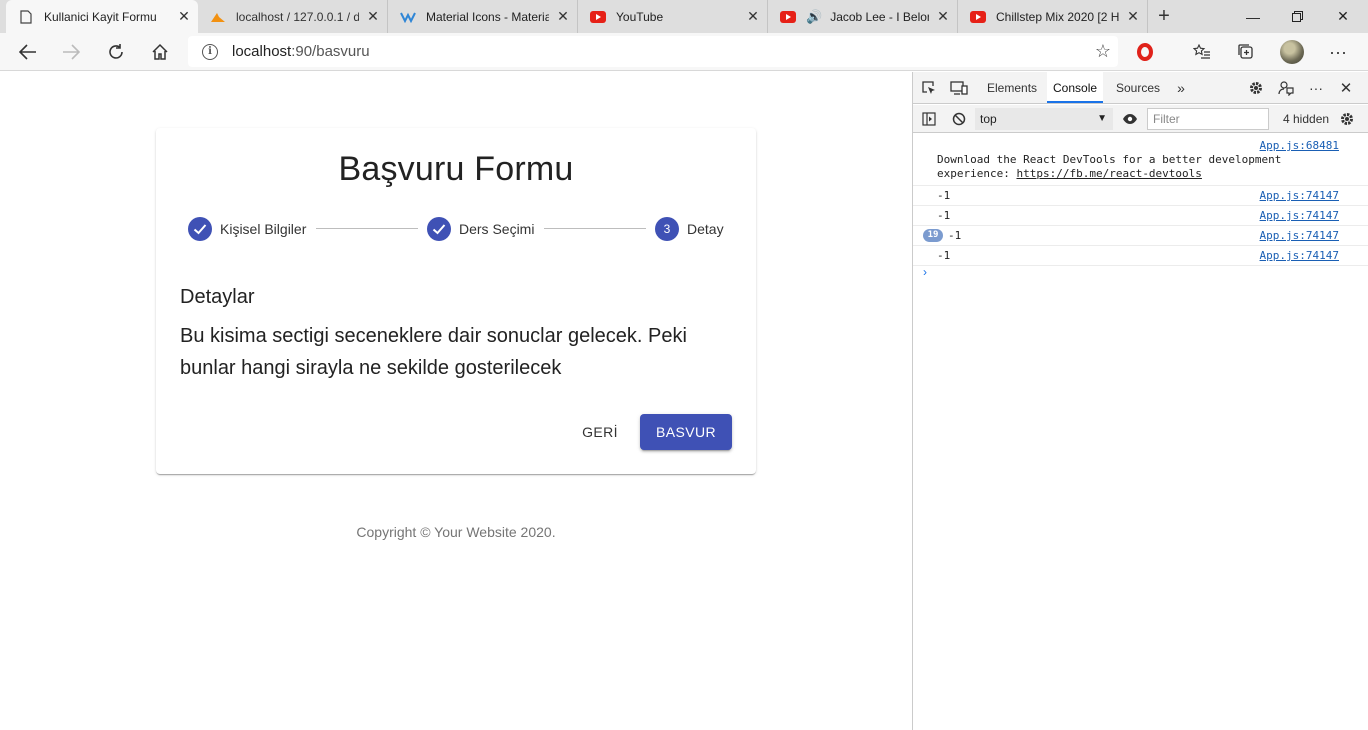  I want to click on settings-gear-icon, so click(1256, 88).